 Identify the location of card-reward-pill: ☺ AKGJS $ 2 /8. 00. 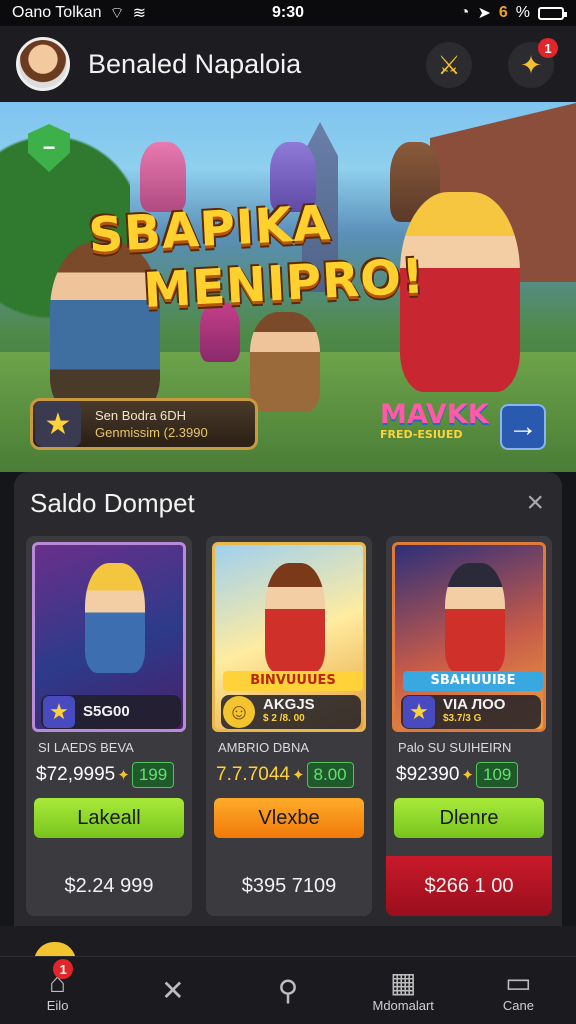
(291, 712).